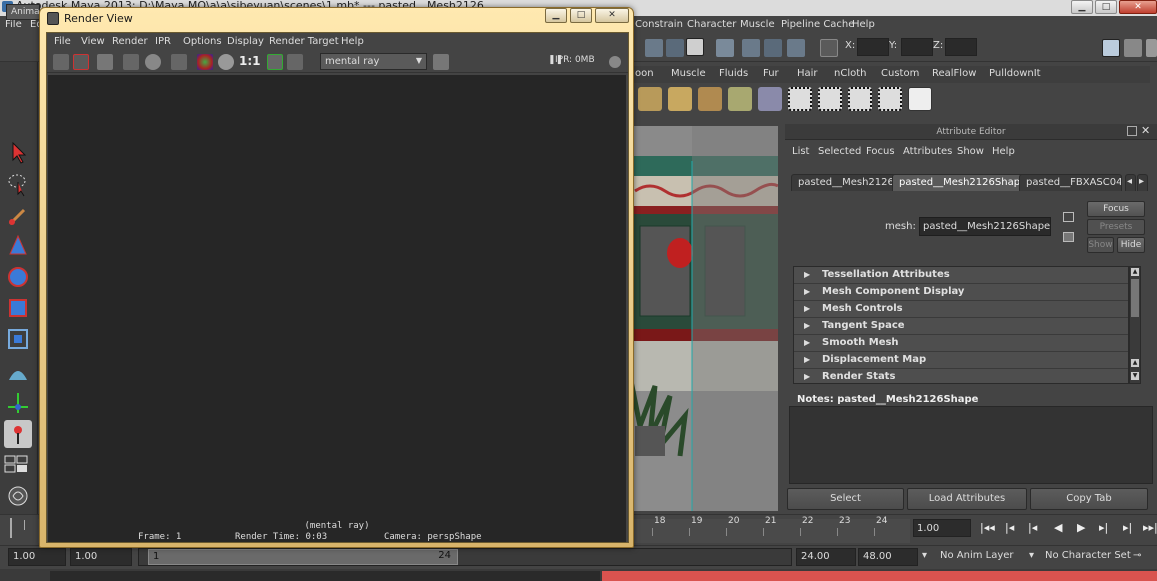 This screenshot has height=581, width=1157. What do you see at coordinates (961, 292) in the screenshot?
I see `section-mesh-component-display: ▶ Mesh Component Display` at bounding box center [961, 292].